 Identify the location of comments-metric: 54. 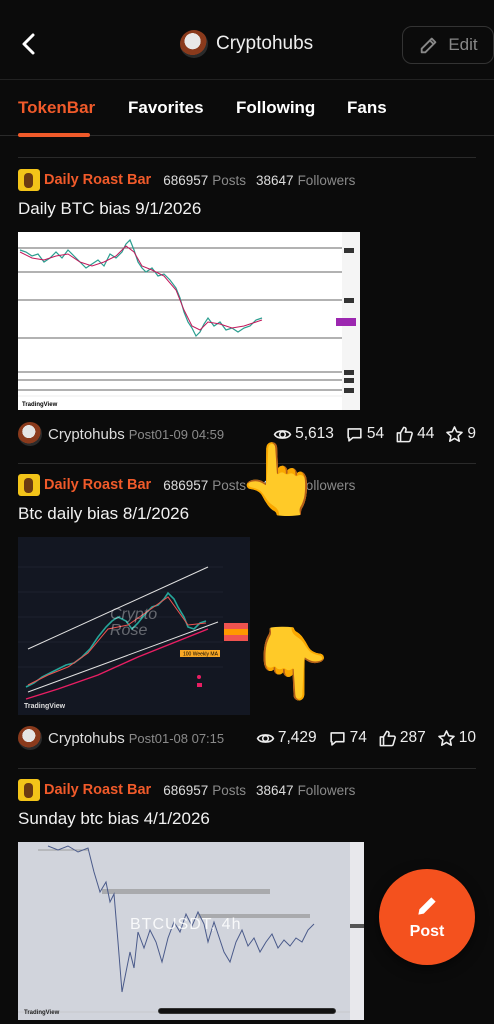
(364, 434).